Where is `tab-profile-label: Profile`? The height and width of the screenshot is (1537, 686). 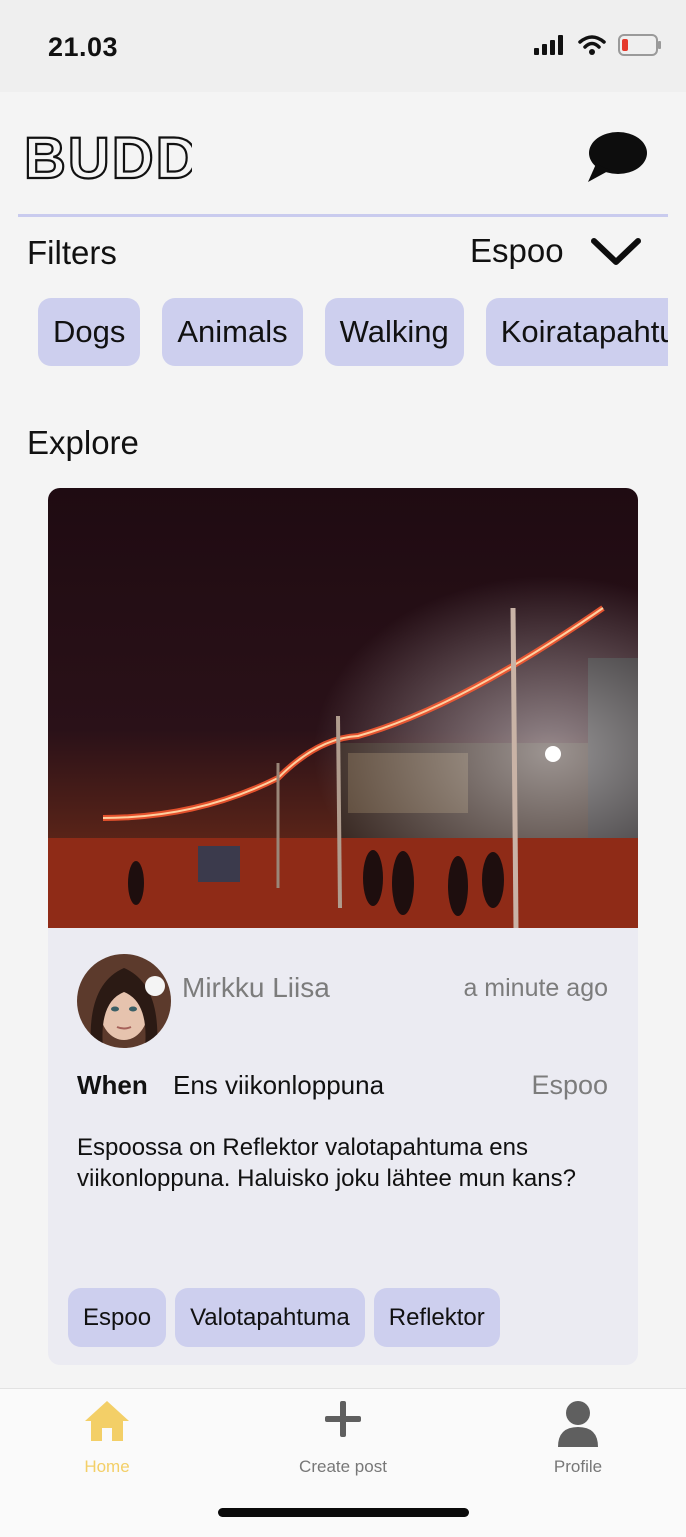
tab-profile-label: Profile is located at coordinates (578, 1466).